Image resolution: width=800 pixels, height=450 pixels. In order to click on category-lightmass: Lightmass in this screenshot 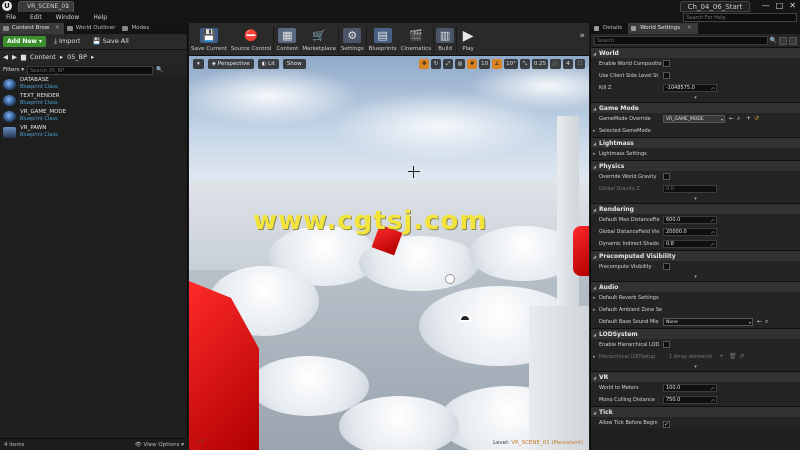, I will do `click(695, 143)`.